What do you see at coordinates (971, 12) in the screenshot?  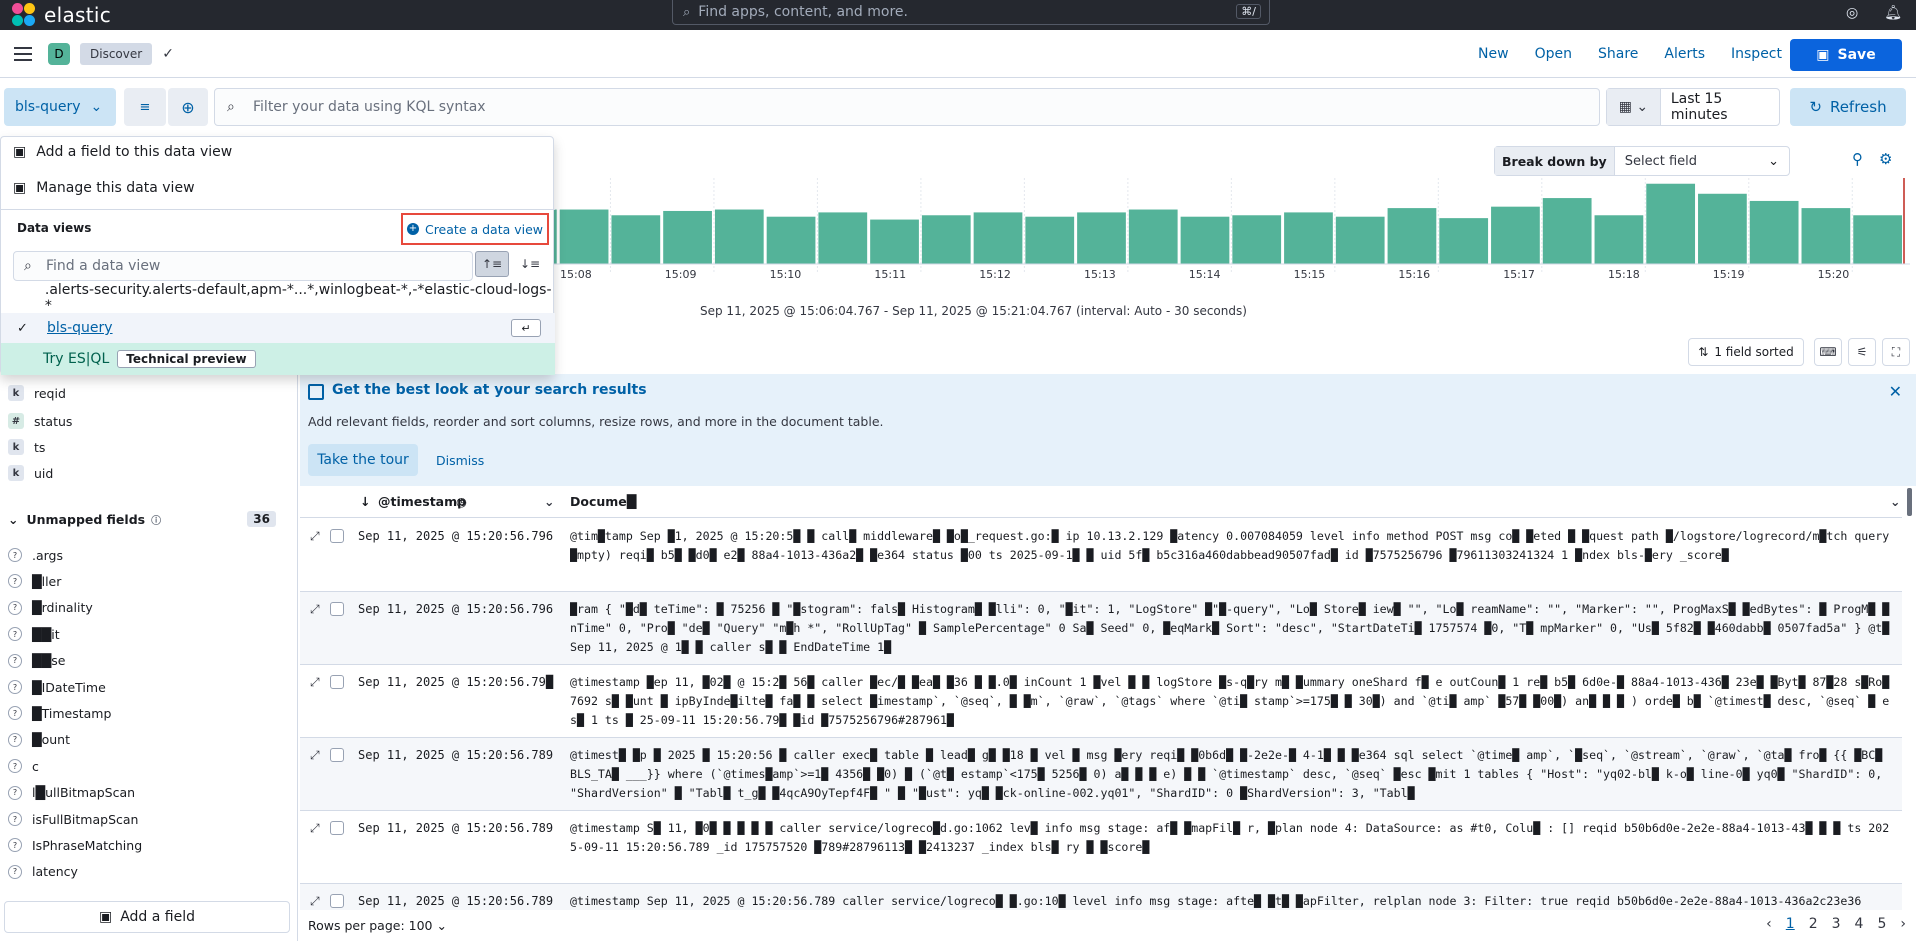 I see `global-search-input: ⌕ Find apps, content, and more. ⌘/` at bounding box center [971, 12].